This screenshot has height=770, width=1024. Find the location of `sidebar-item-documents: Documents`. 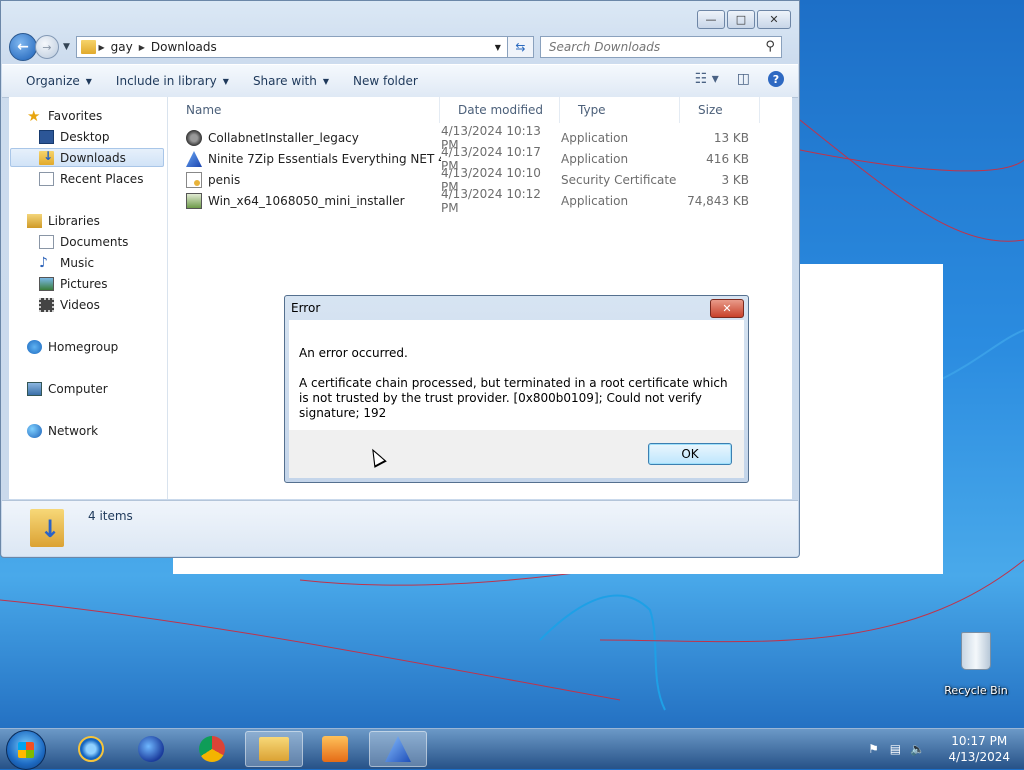

sidebar-item-documents: Documents is located at coordinates (83, 242).